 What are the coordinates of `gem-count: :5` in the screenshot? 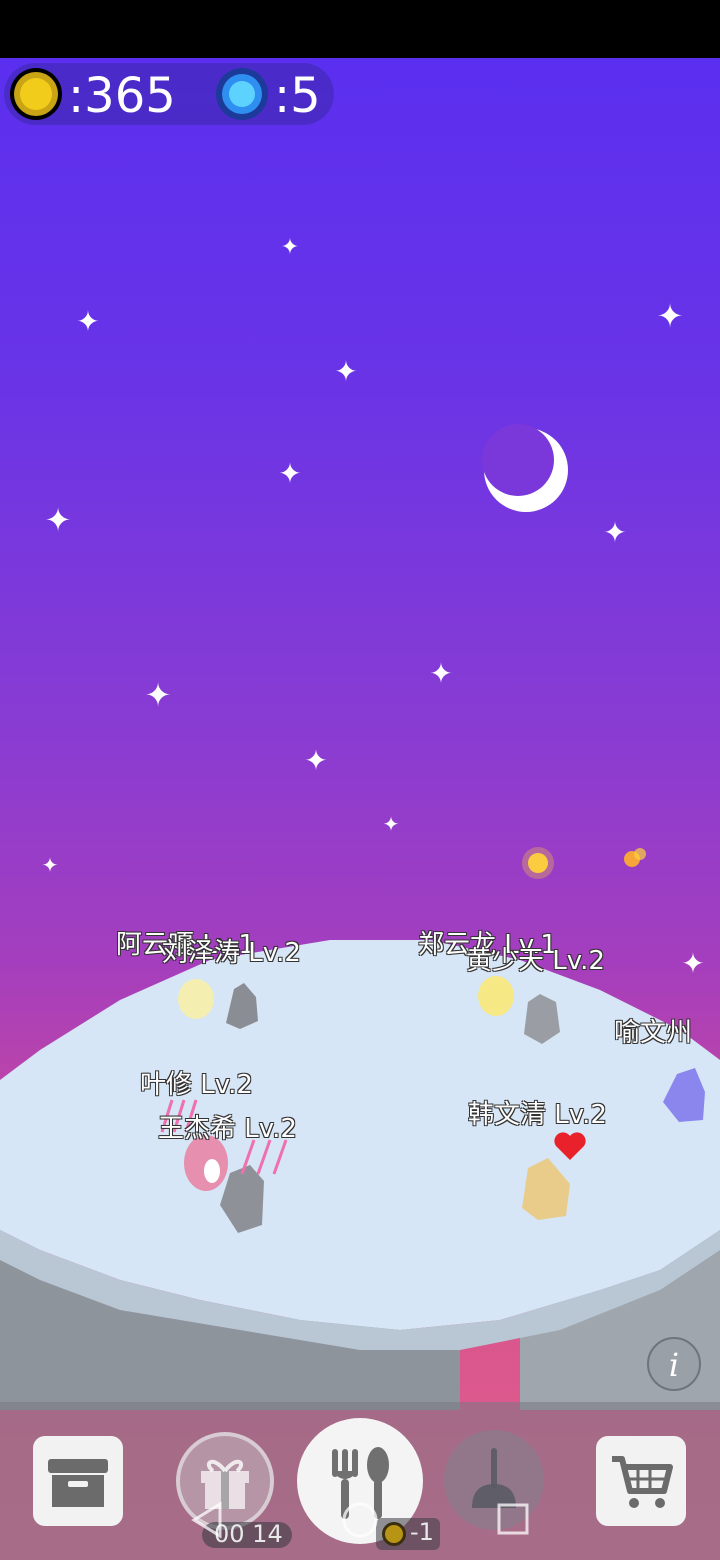 It's located at (297, 96).